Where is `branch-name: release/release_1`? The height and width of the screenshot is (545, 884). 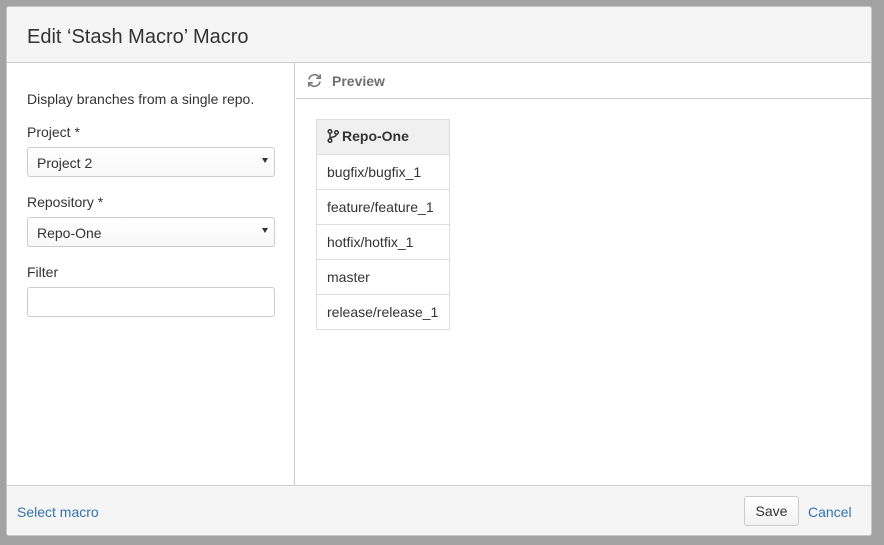
branch-name: release/release_1 is located at coordinates (383, 312).